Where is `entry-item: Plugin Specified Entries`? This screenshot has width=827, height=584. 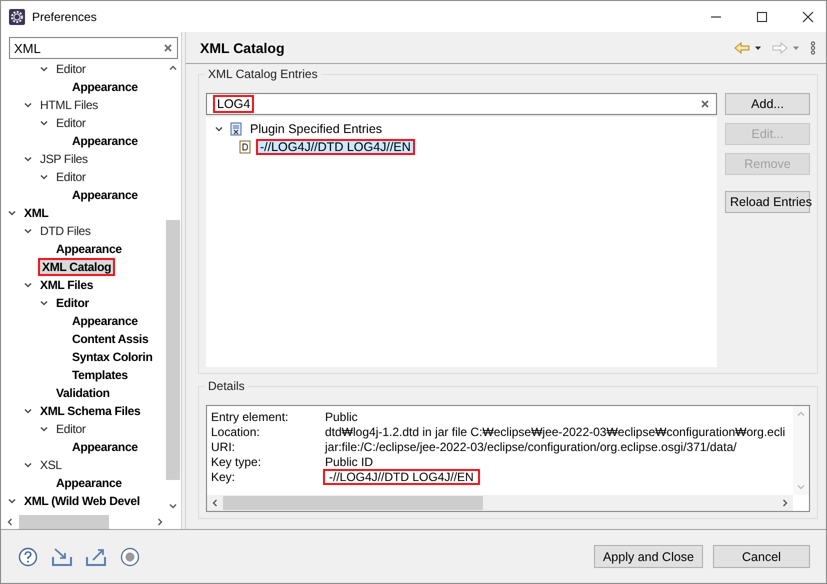
entry-item: Plugin Specified Entries is located at coordinates (316, 129).